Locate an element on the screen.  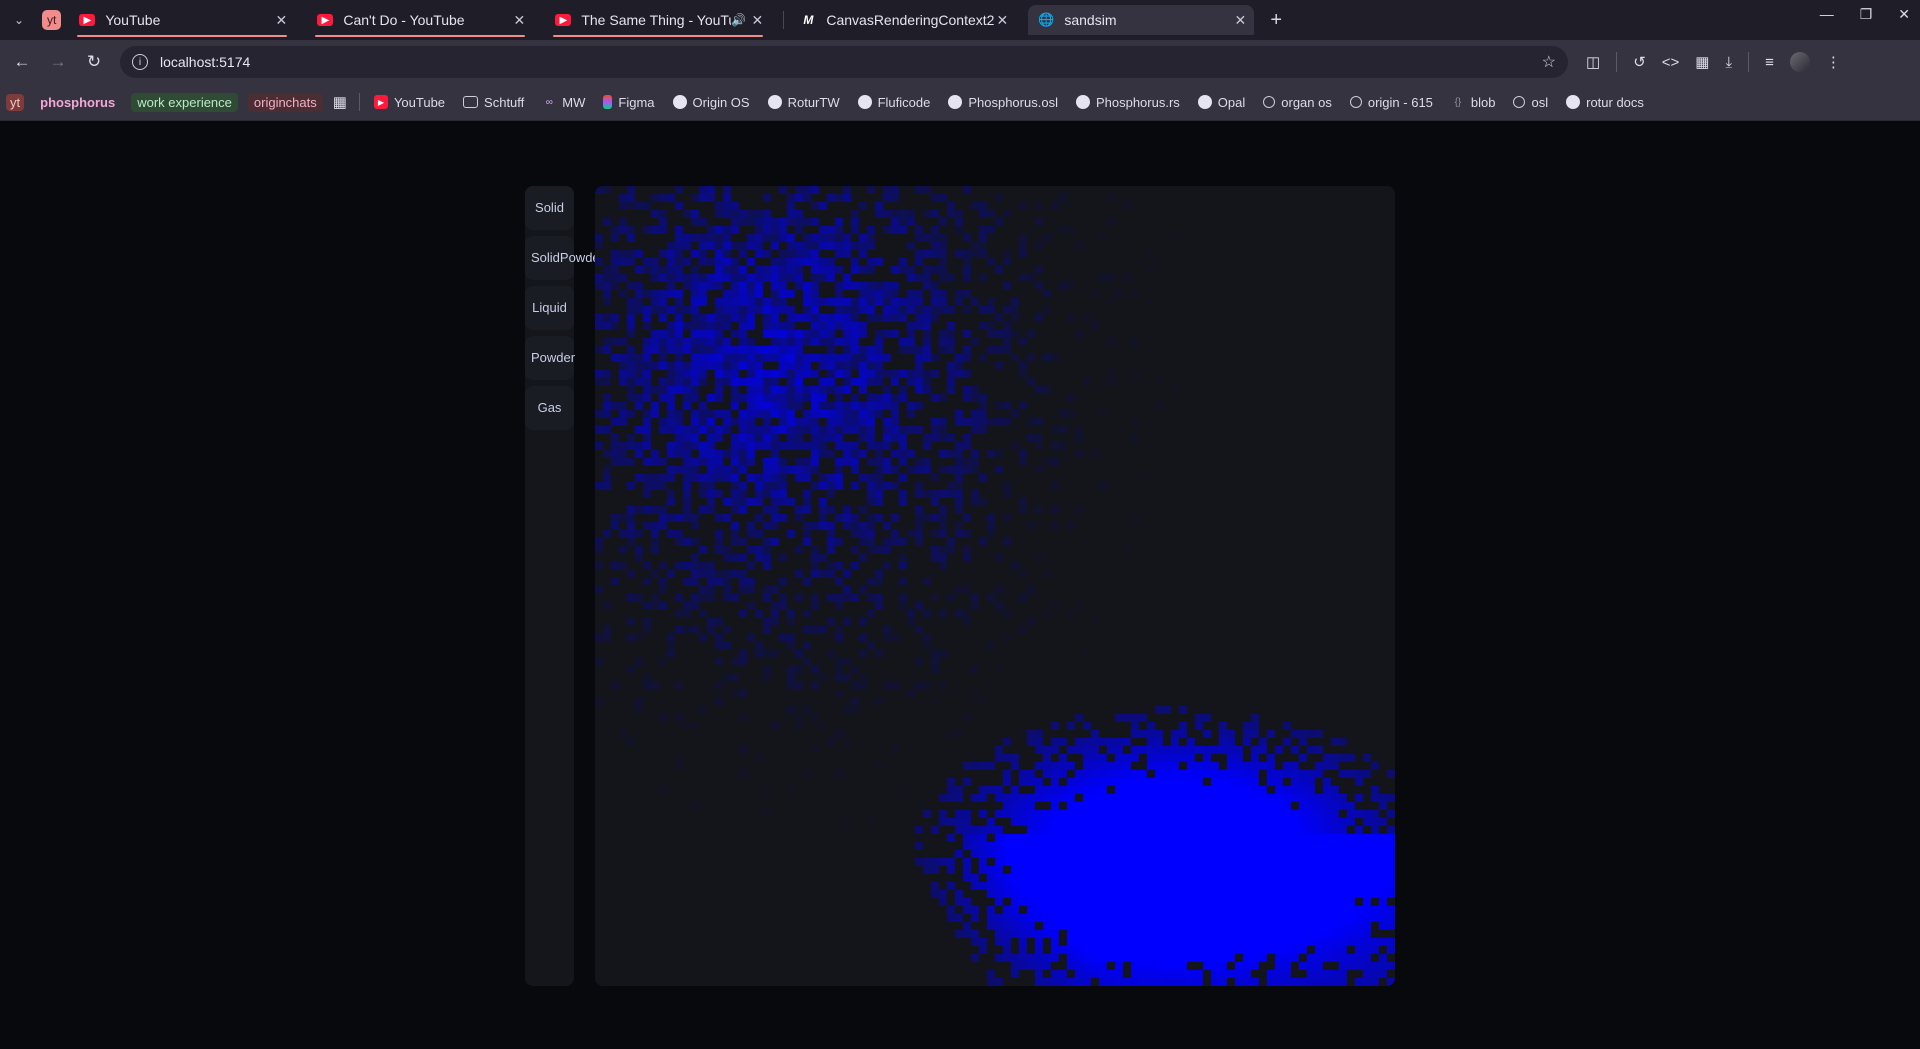
tab-sandsim: 🌐 sandsim ✕ is located at coordinates (1141, 20).